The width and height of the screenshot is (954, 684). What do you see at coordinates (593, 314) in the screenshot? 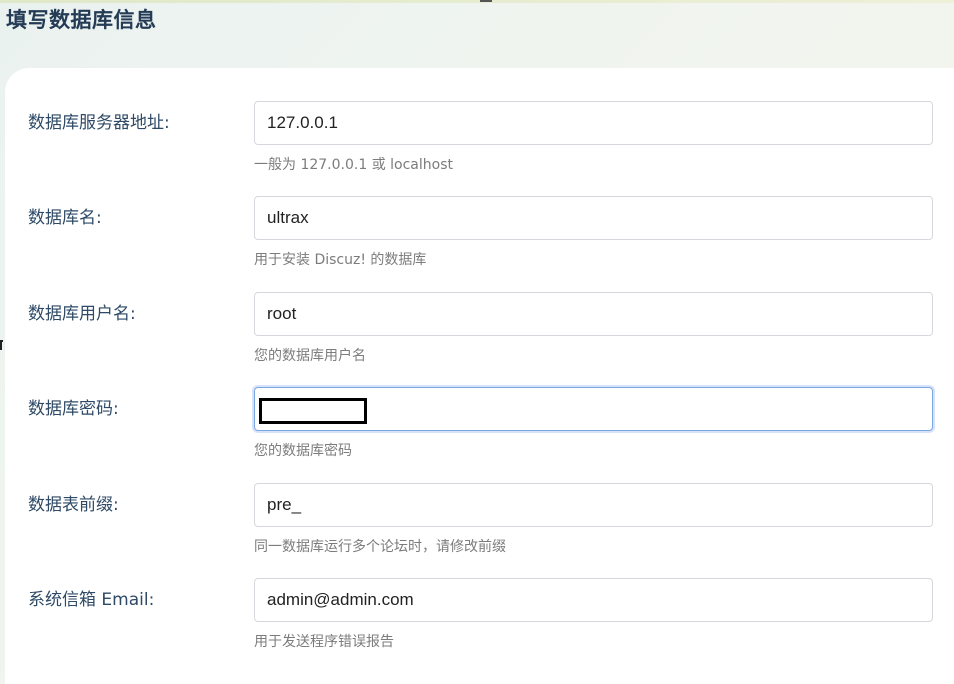
I see `db-user-input` at bounding box center [593, 314].